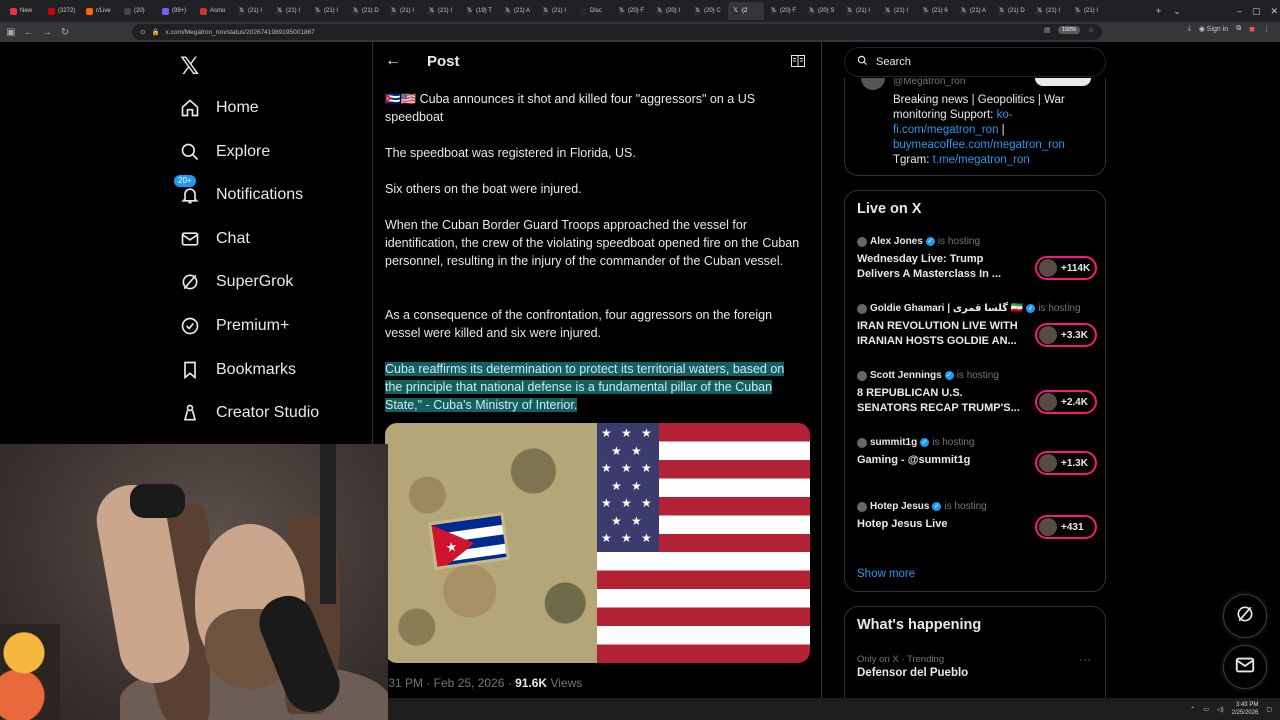 Image resolution: width=1280 pixels, height=720 pixels. I want to click on search-box: Search, so click(975, 62).